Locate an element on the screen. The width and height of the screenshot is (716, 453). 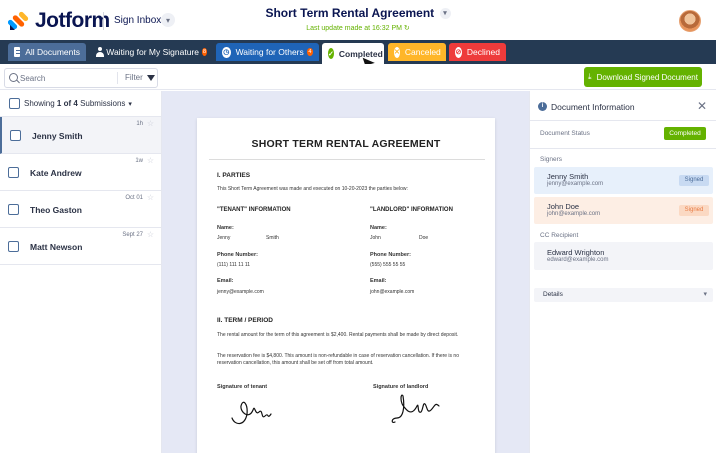
cc-email: edward@example.com is located at coordinates (578, 260).